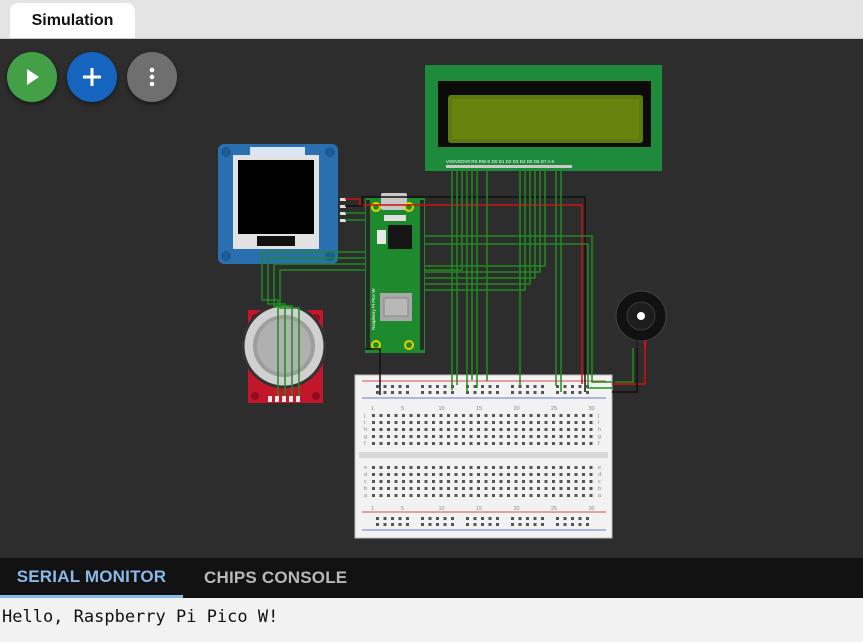 The height and width of the screenshot is (642, 863). Describe the element at coordinates (431, 578) in the screenshot. I see `bottom-panel-tabs: SERIAL MONITOR CHIPS CONSOLE` at that location.